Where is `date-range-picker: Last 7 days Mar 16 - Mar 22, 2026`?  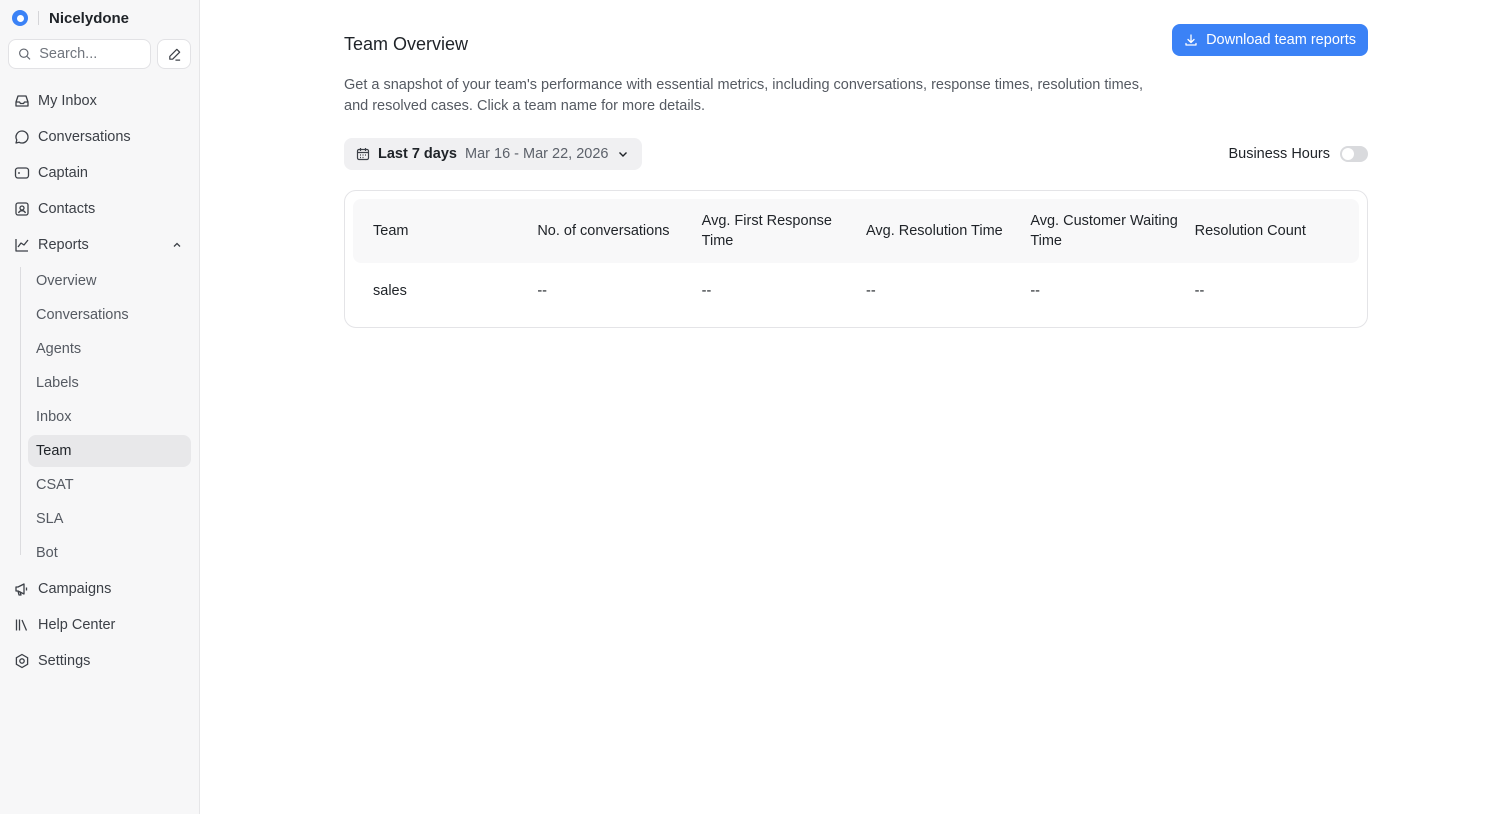 date-range-picker: Last 7 days Mar 16 - Mar 22, 2026 is located at coordinates (493, 154).